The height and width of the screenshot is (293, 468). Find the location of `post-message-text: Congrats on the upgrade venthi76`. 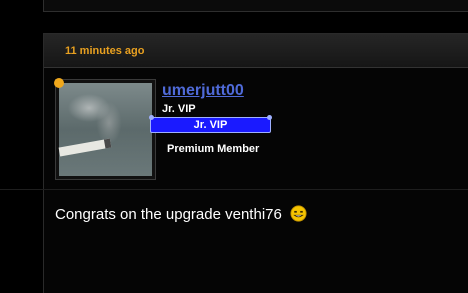

post-message-text: Congrats on the upgrade venthi76 is located at coordinates (168, 214).